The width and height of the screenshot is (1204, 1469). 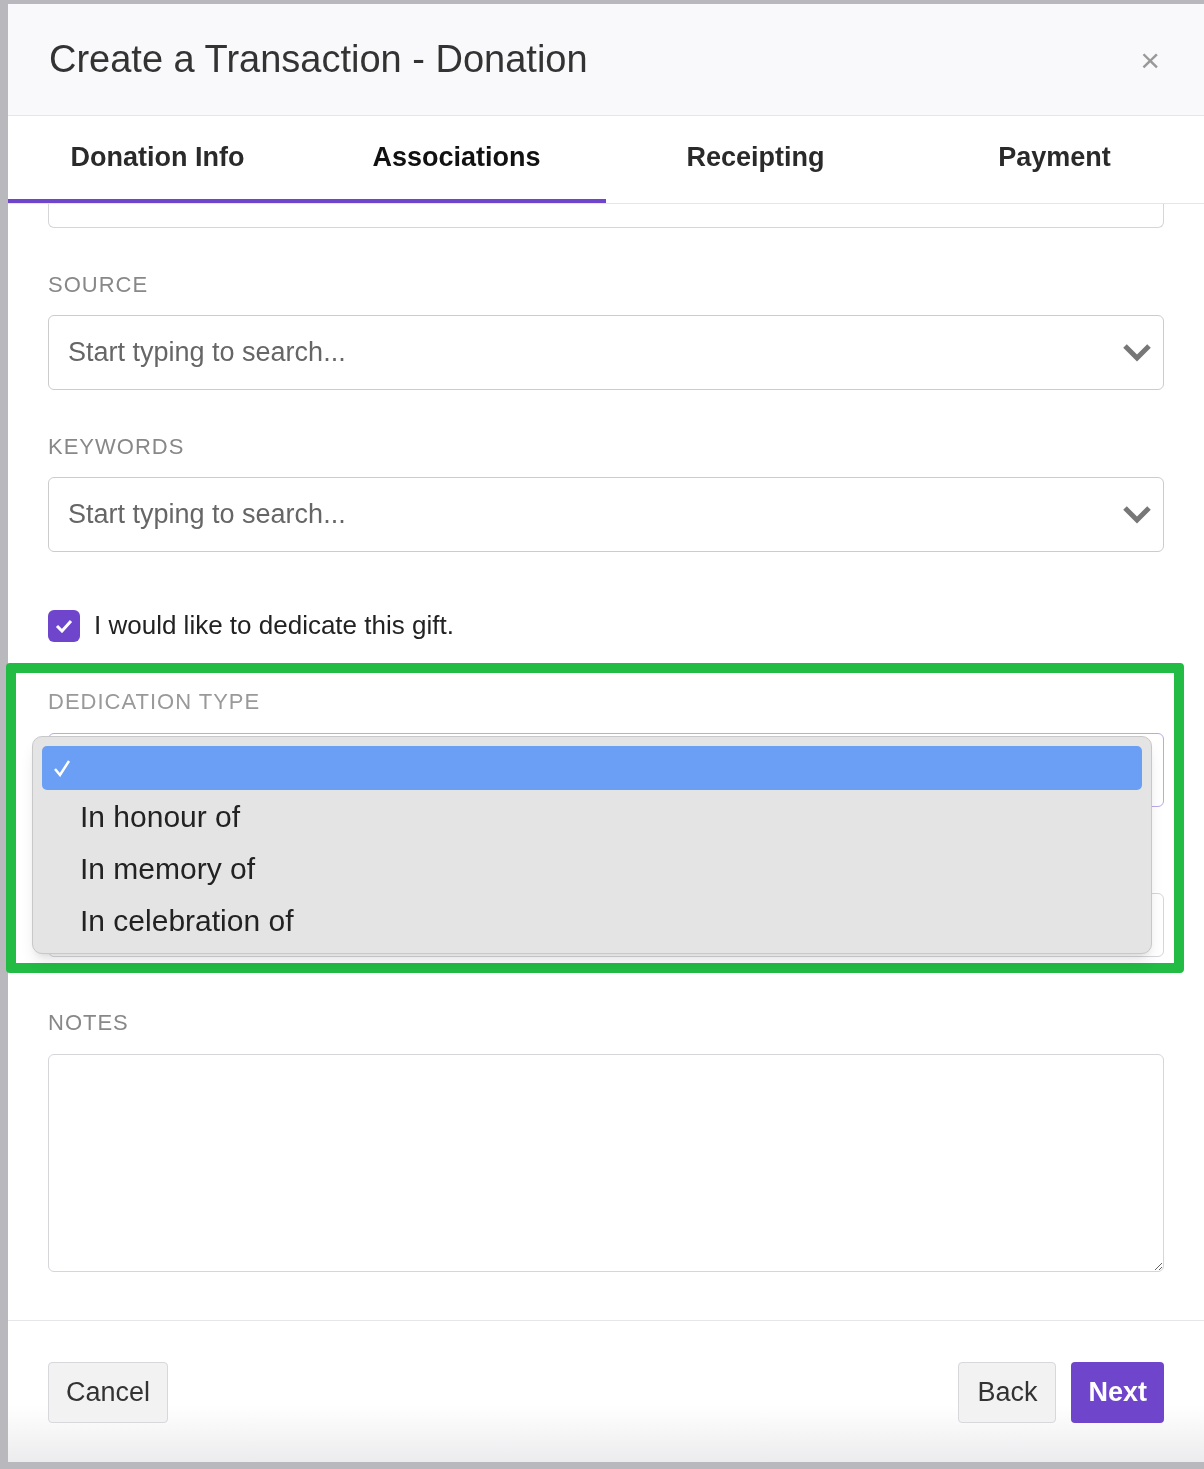 What do you see at coordinates (157, 159) in the screenshot?
I see `tab: Donation Info` at bounding box center [157, 159].